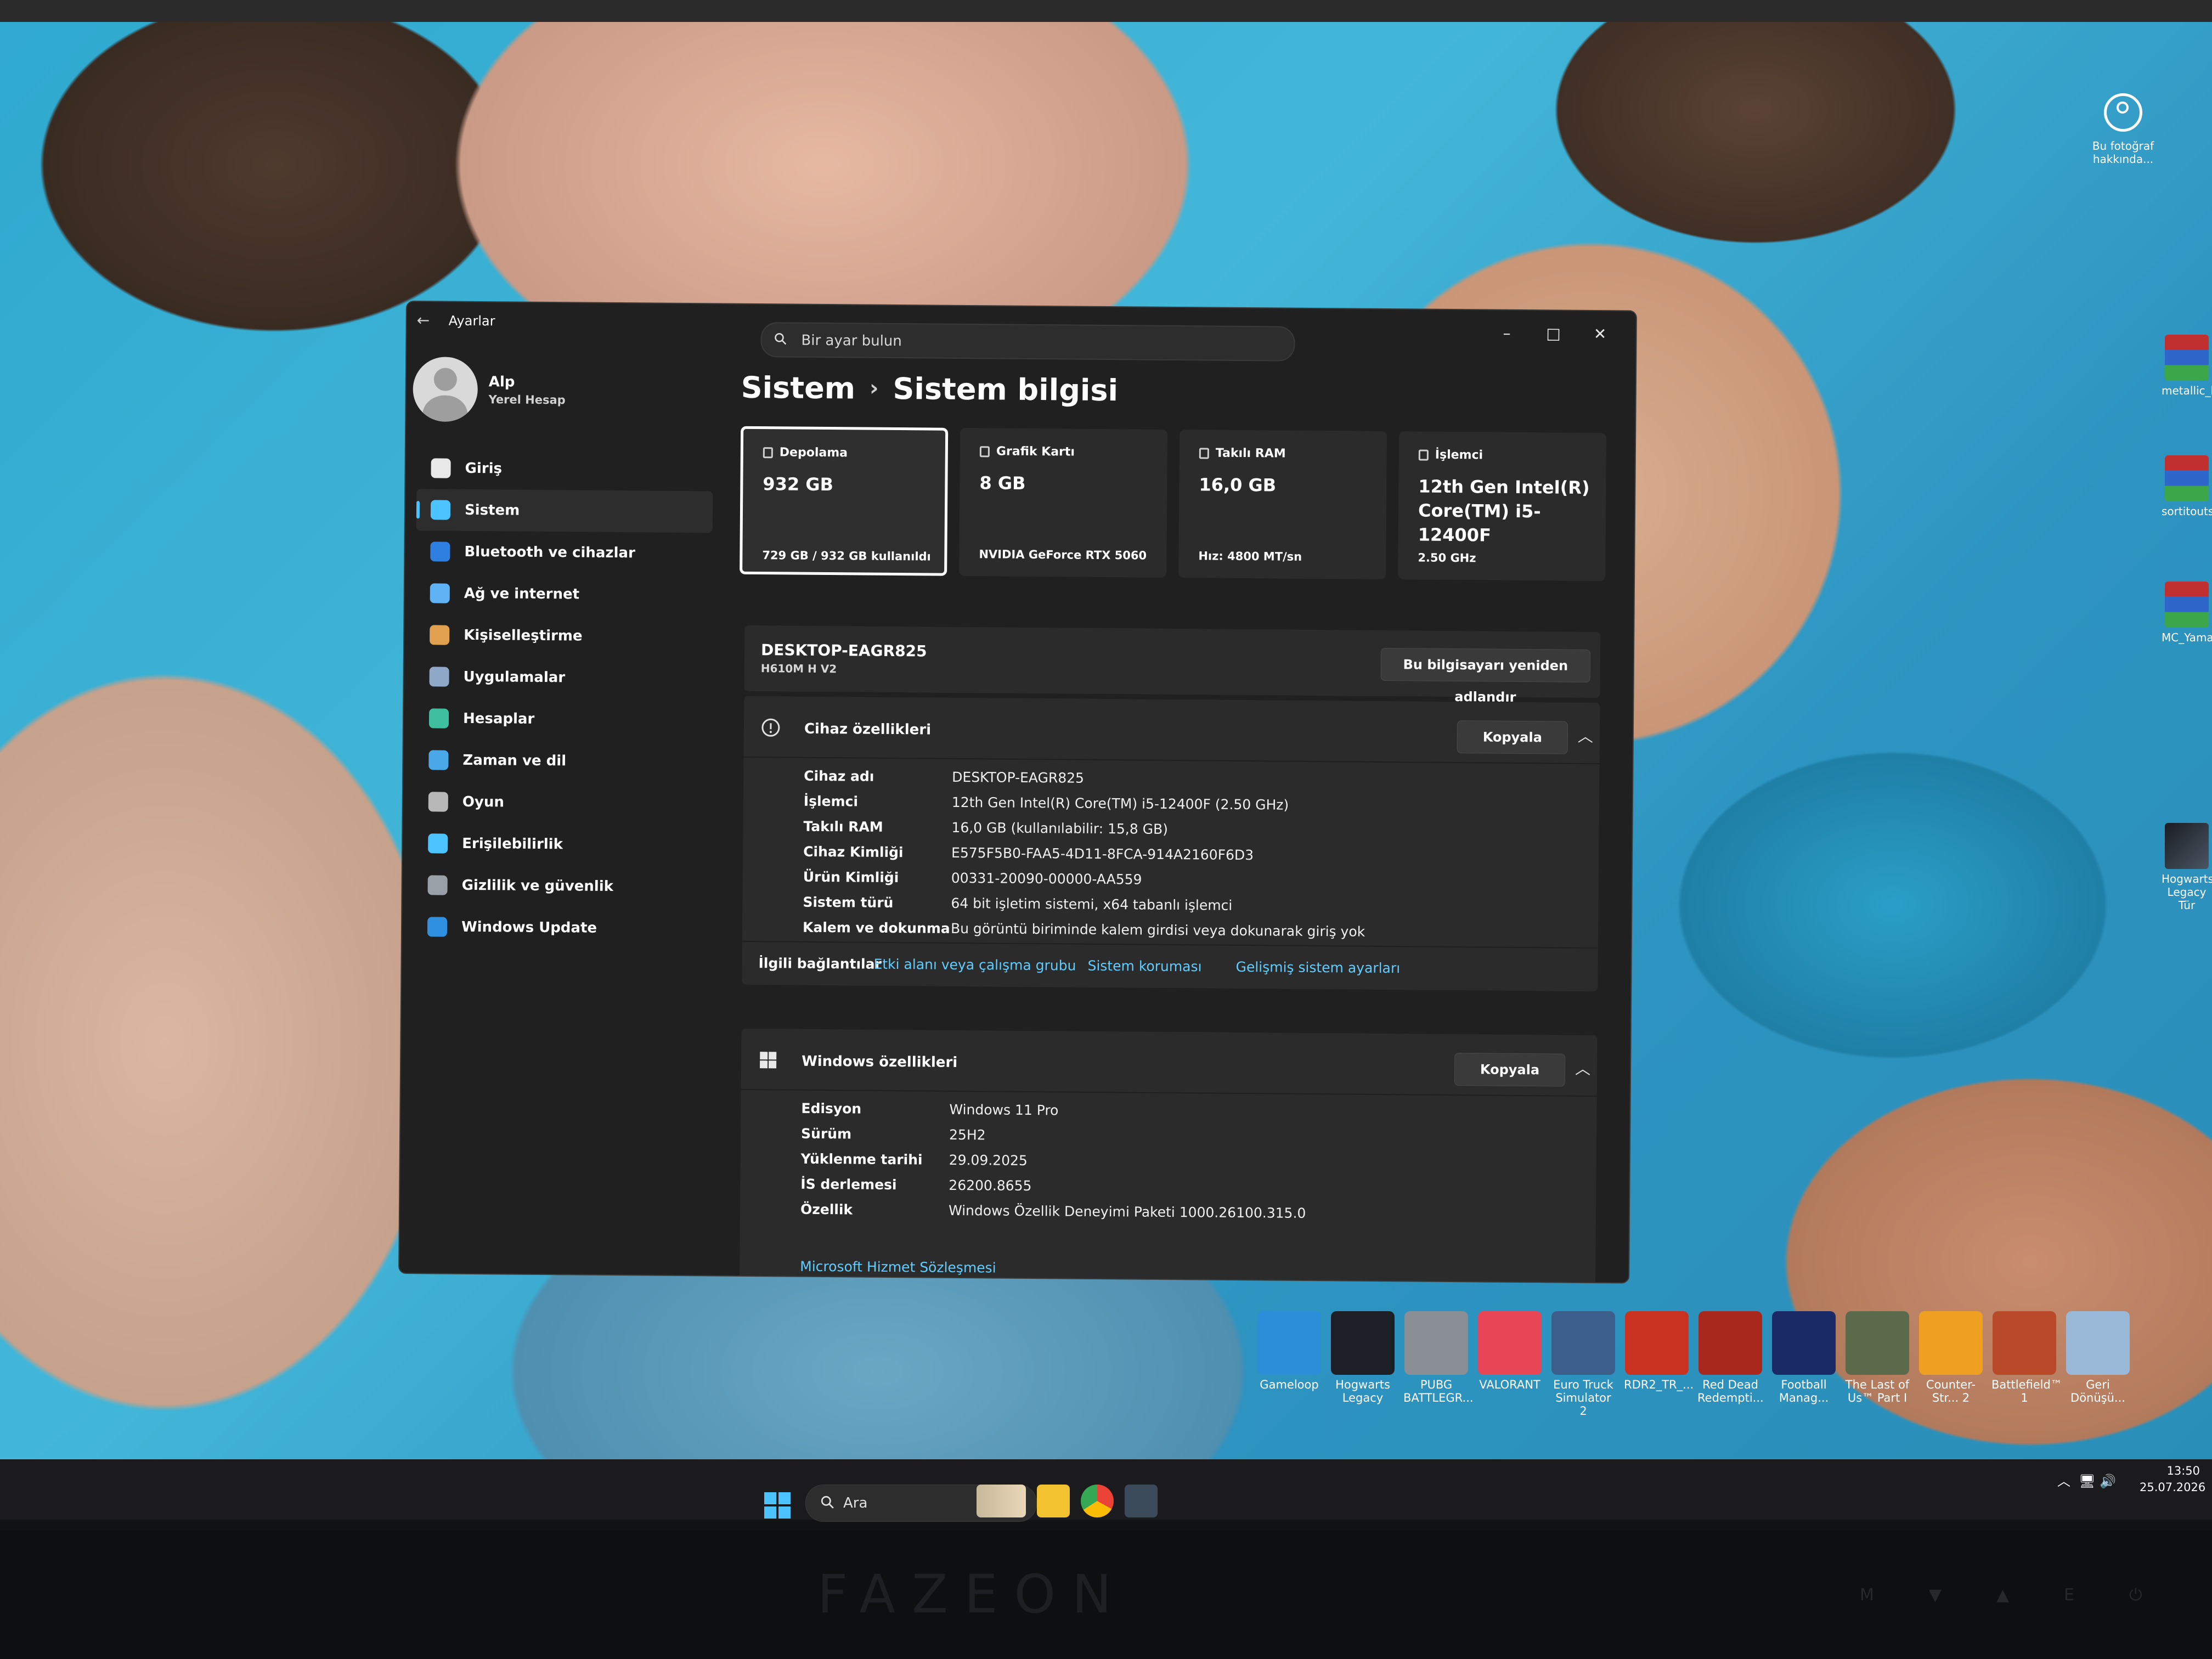 The width and height of the screenshot is (2212, 1659). What do you see at coordinates (1283, 505) in the screenshot?
I see `summary-card-2: Takılı RAM 16,0 GB Hız: 4800 MT/sn` at bounding box center [1283, 505].